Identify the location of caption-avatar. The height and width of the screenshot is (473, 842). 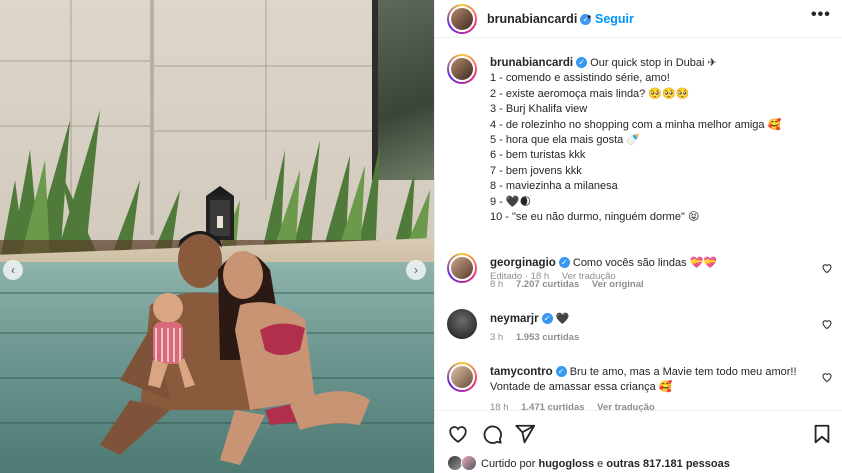
(462, 69).